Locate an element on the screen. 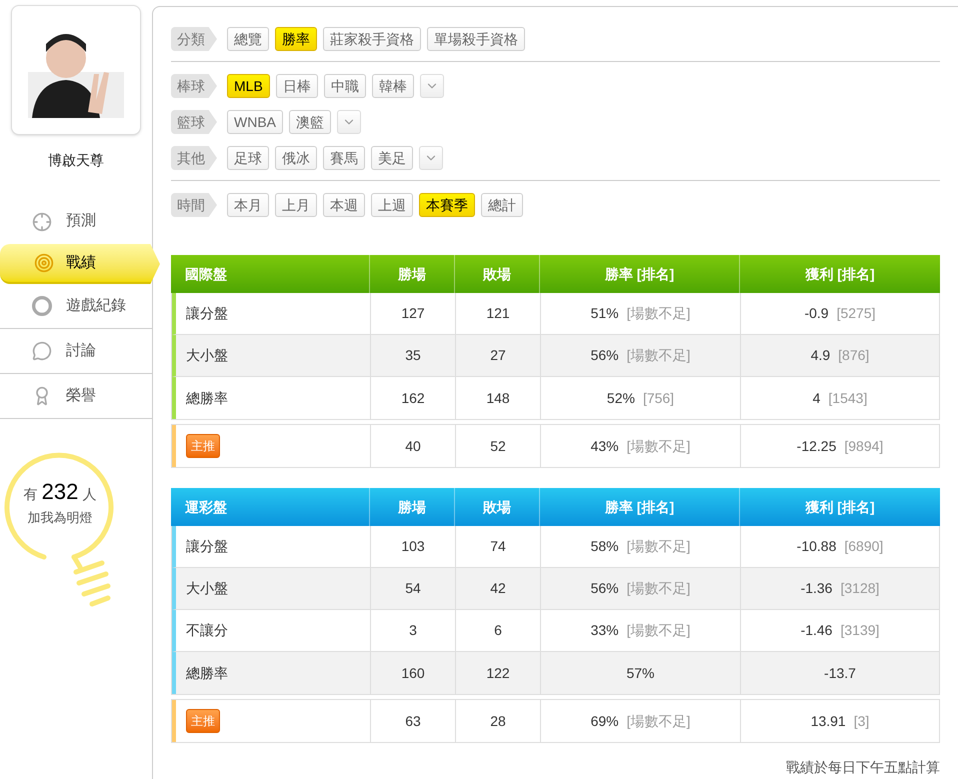 The image size is (958, 779). rank-text: [3128] is located at coordinates (860, 588).